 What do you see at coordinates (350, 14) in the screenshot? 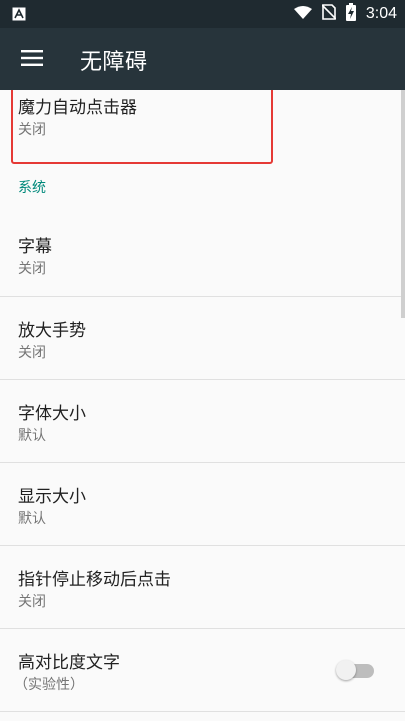
I see `battery-charging-icon` at bounding box center [350, 14].